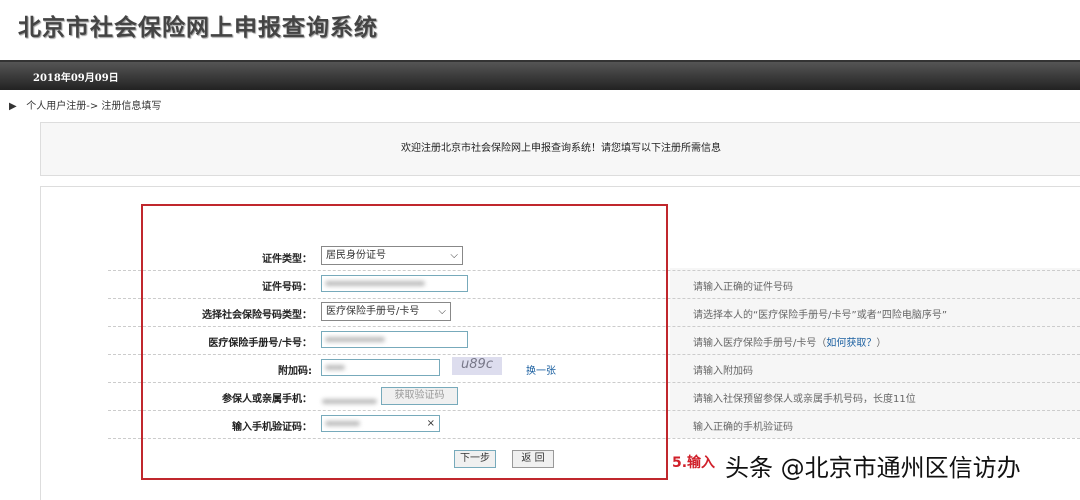 Image resolution: width=1080 pixels, height=500 pixels. Describe the element at coordinates (694, 463) in the screenshot. I see `annotation: 5.输入` at that location.